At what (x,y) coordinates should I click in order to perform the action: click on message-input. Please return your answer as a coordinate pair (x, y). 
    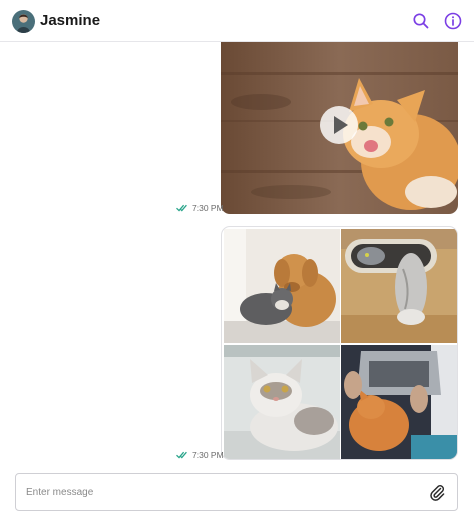
    Looking at the image, I should click on (221, 492).